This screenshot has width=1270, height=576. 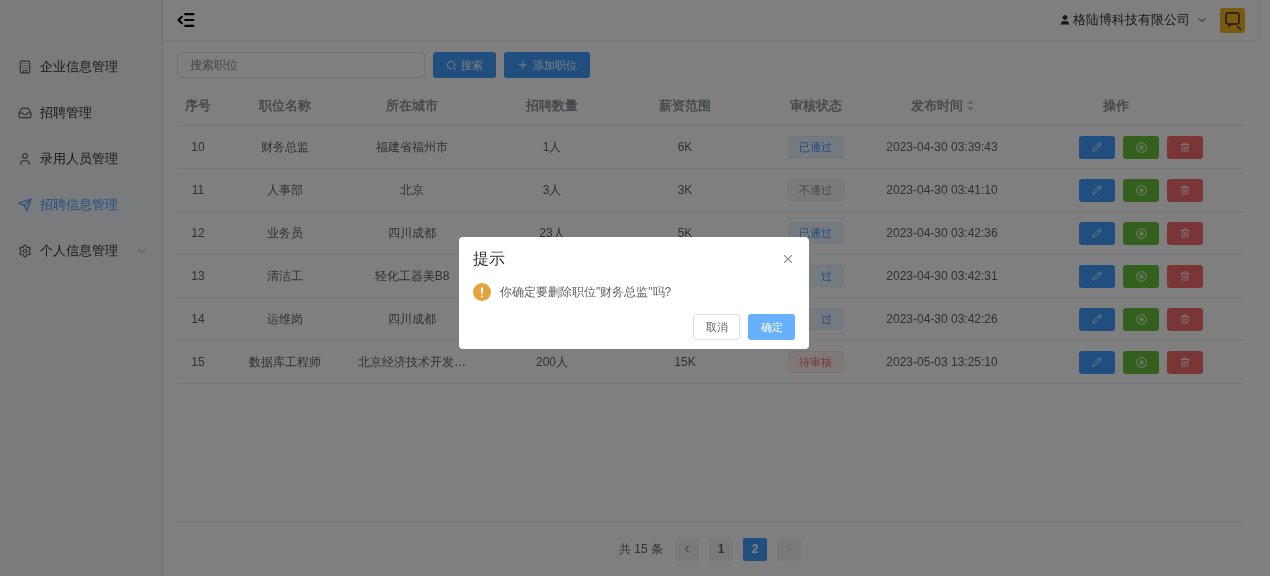 I want to click on sidebar-item: 招聘管理, so click(x=81, y=113).